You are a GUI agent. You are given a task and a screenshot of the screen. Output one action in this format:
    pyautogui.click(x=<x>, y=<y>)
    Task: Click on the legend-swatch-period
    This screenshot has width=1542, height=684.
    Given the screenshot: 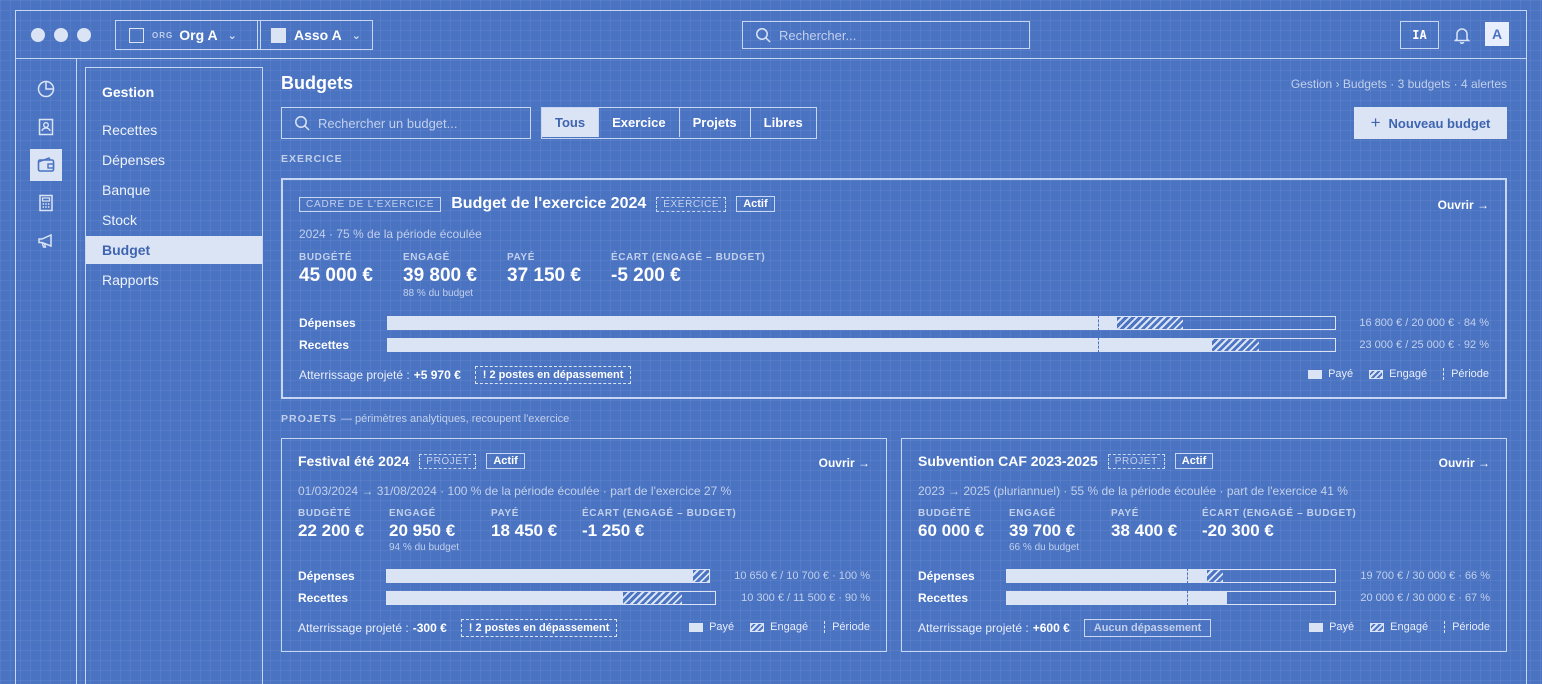 What is the action you would take?
    pyautogui.click(x=825, y=627)
    